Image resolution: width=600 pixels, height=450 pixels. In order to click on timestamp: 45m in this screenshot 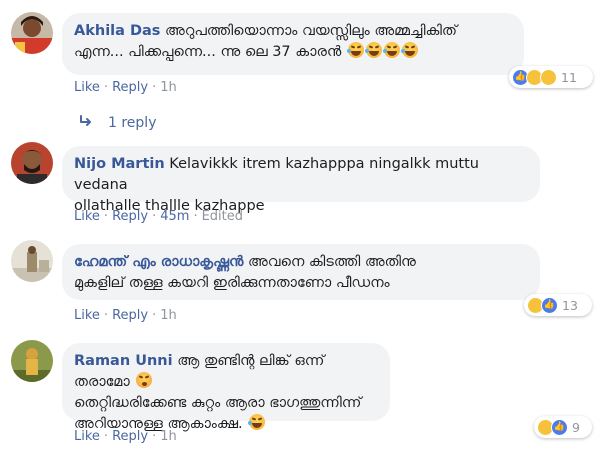, I will do `click(174, 216)`.